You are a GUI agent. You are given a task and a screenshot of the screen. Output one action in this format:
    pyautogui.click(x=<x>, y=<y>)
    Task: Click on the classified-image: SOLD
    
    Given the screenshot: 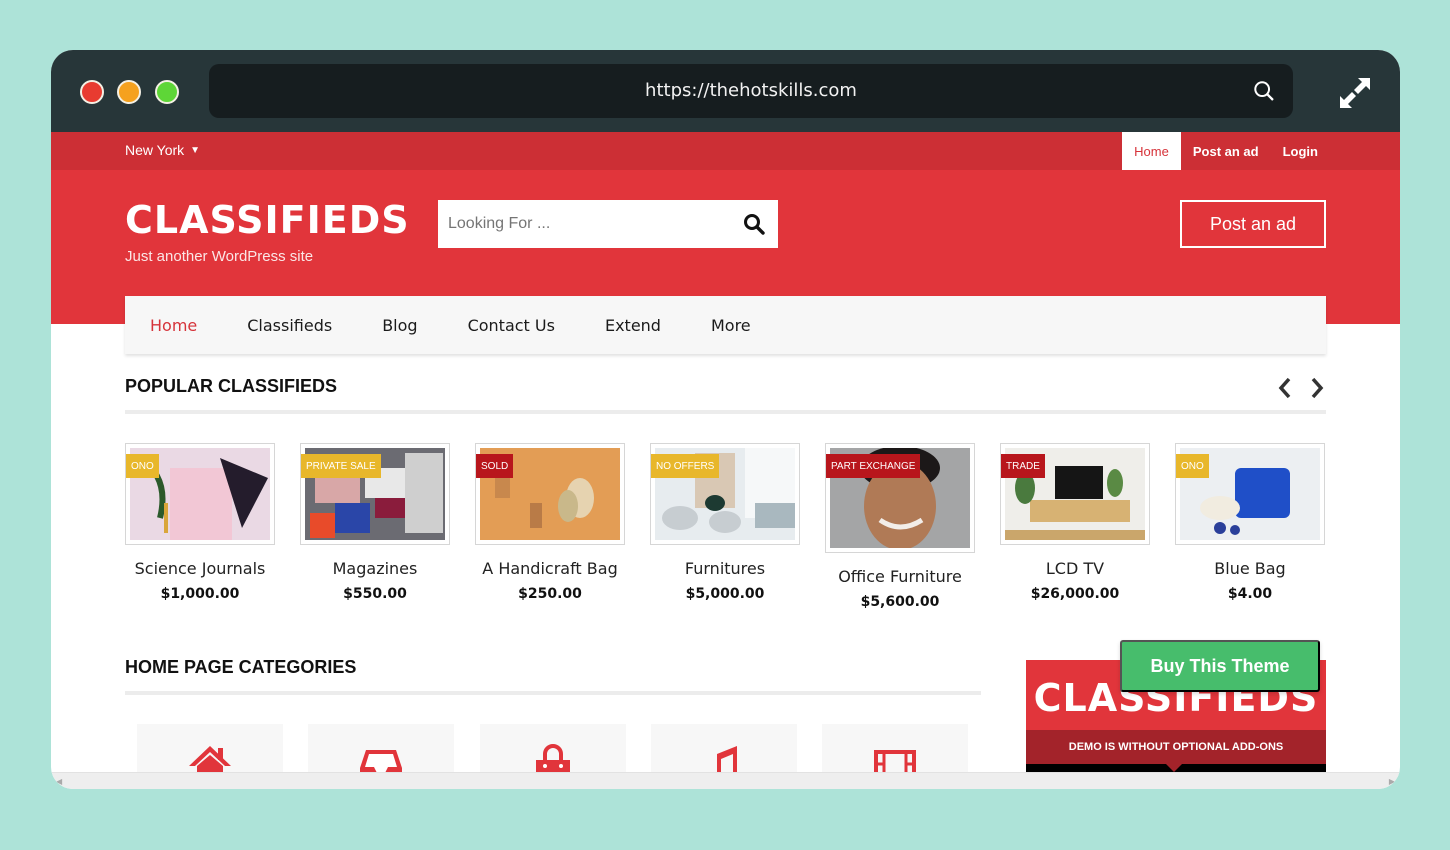 What is the action you would take?
    pyautogui.click(x=550, y=494)
    